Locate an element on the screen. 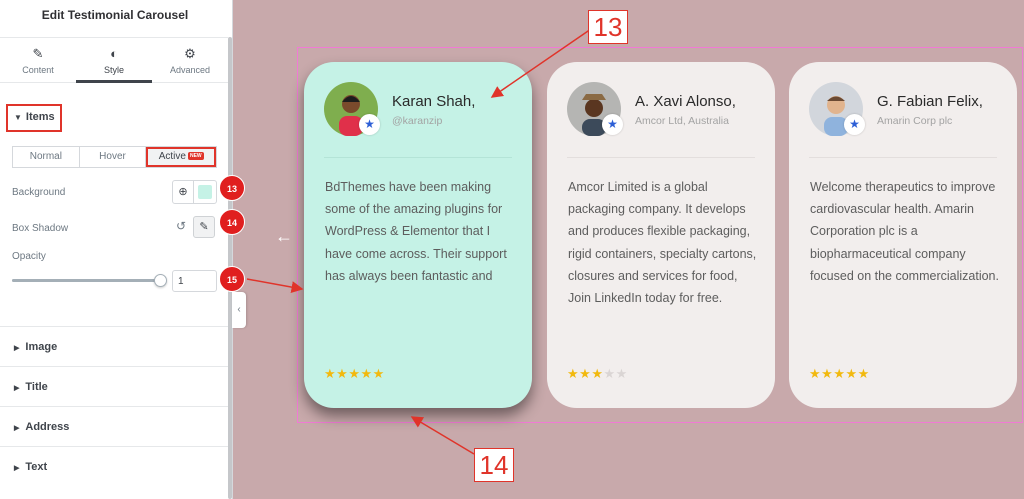 This screenshot has width=1024, height=499. testimonial-name: A. Xavi Alonso, is located at coordinates (685, 101).